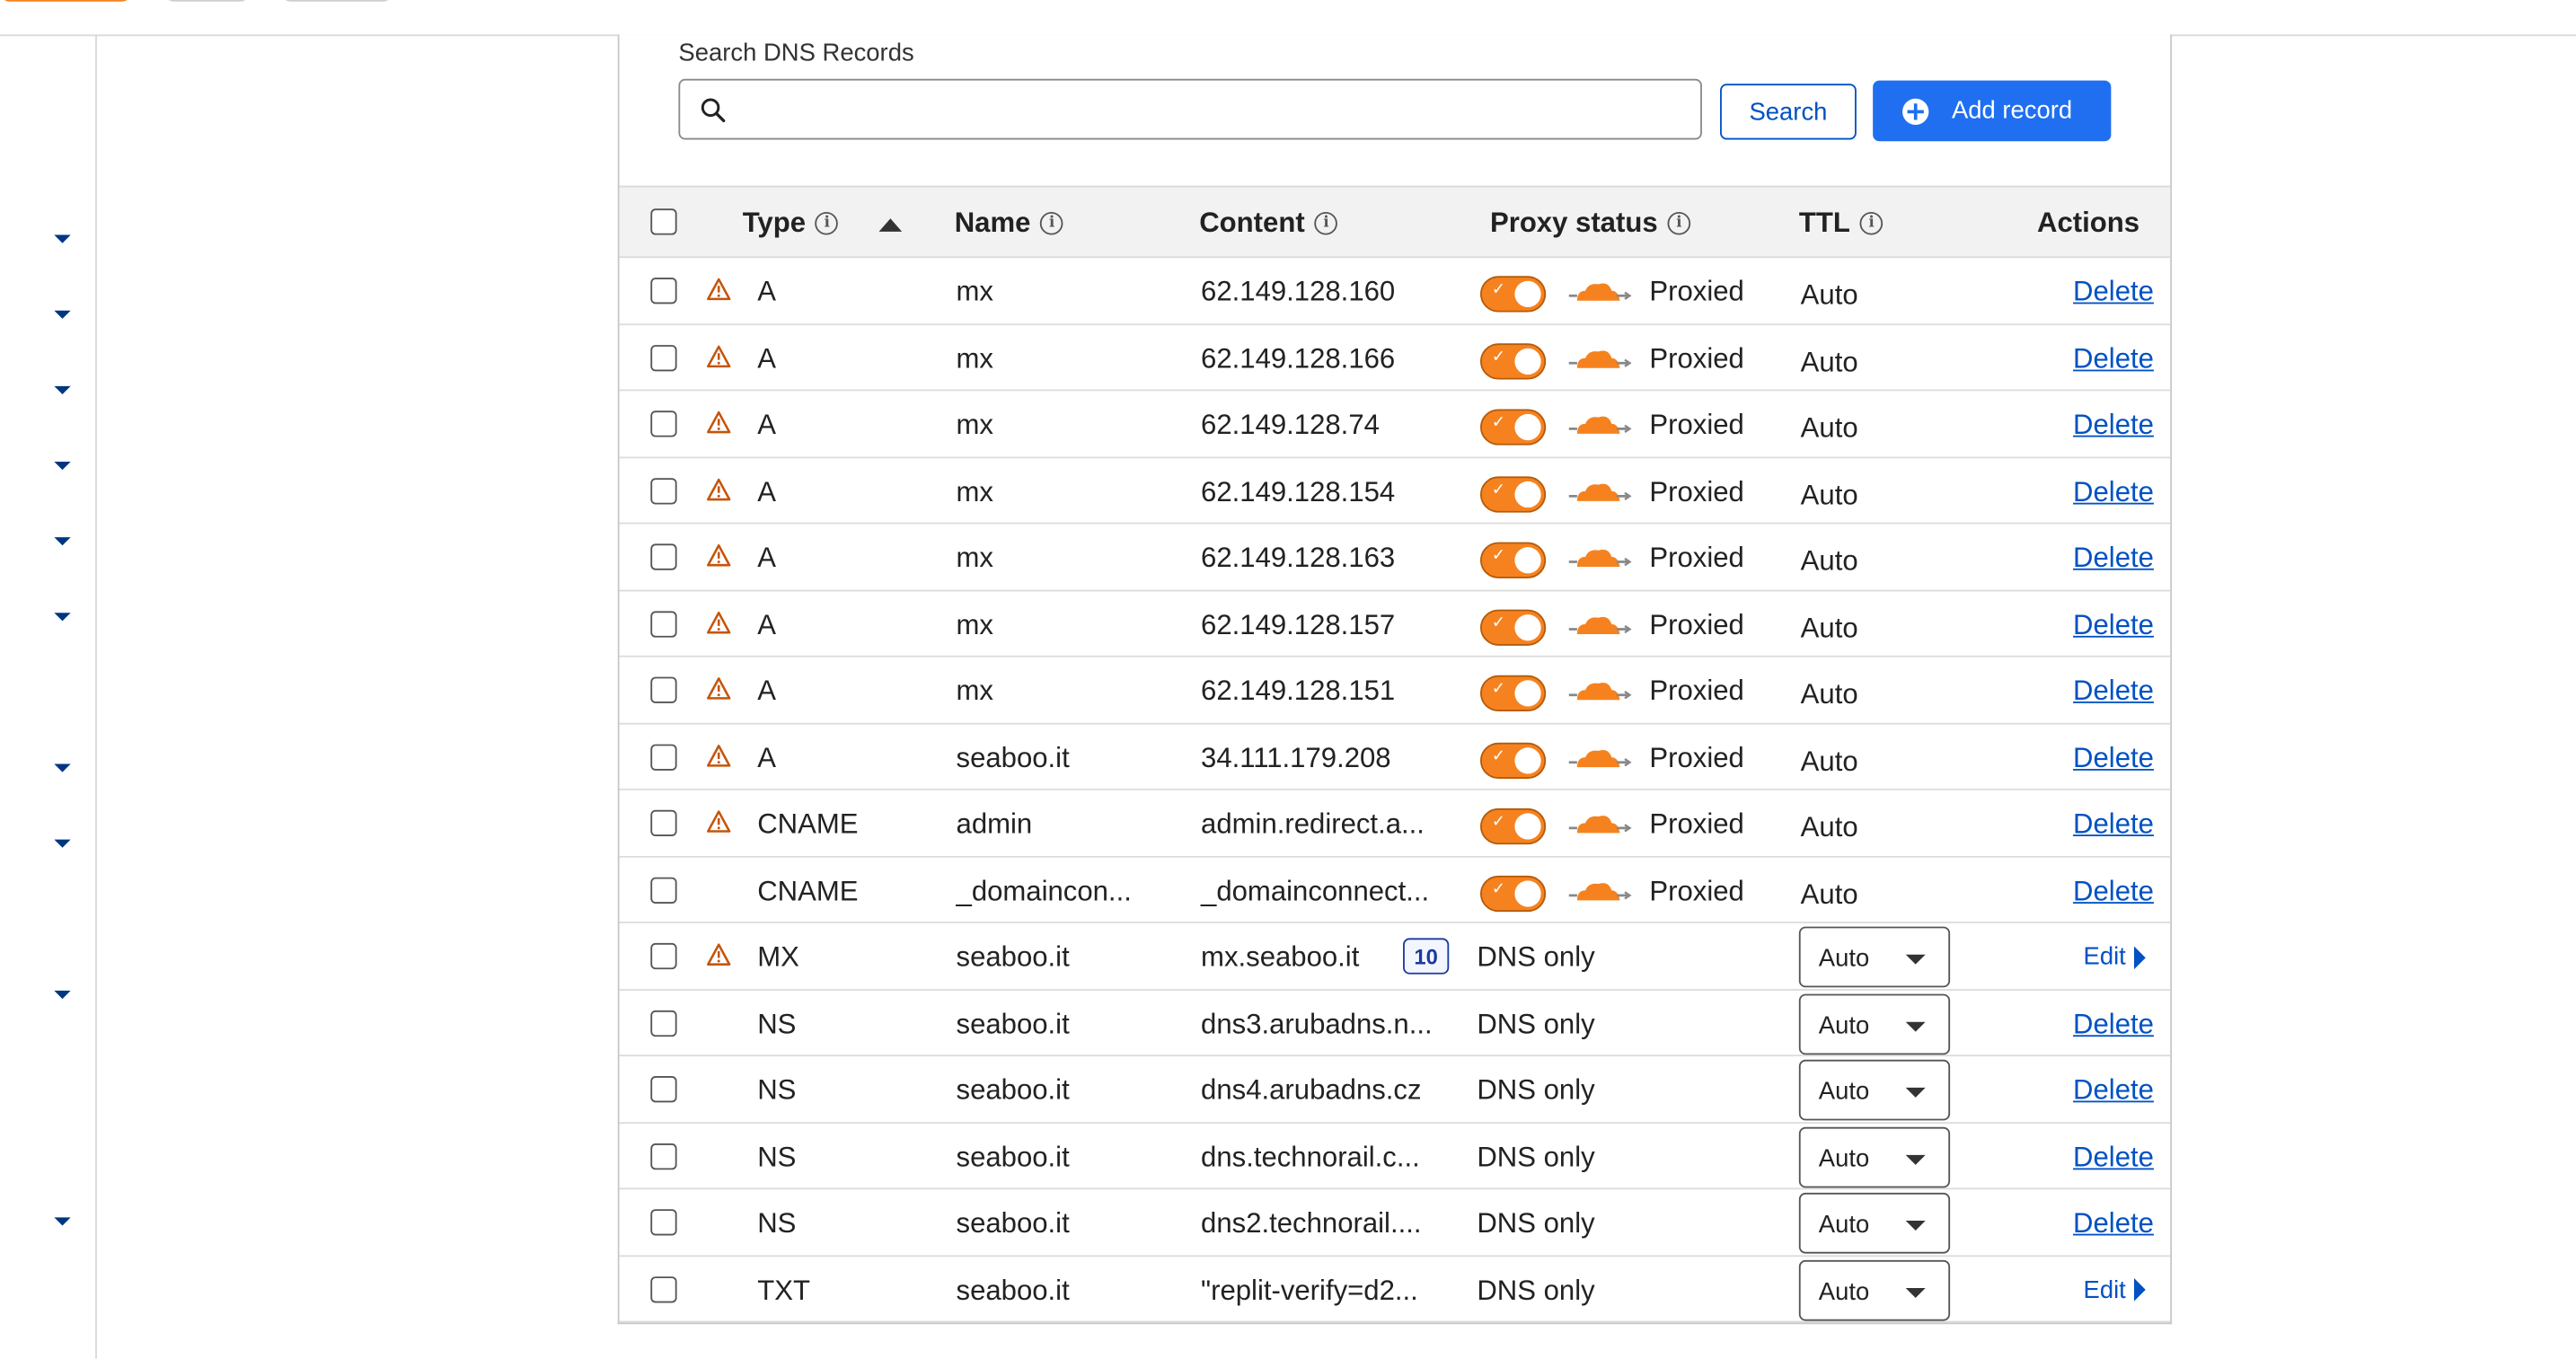 This screenshot has width=2576, height=1359. I want to click on table-row: Amx 62.149.128.163 ✓ Proxied Auto Delete, so click(1395, 557).